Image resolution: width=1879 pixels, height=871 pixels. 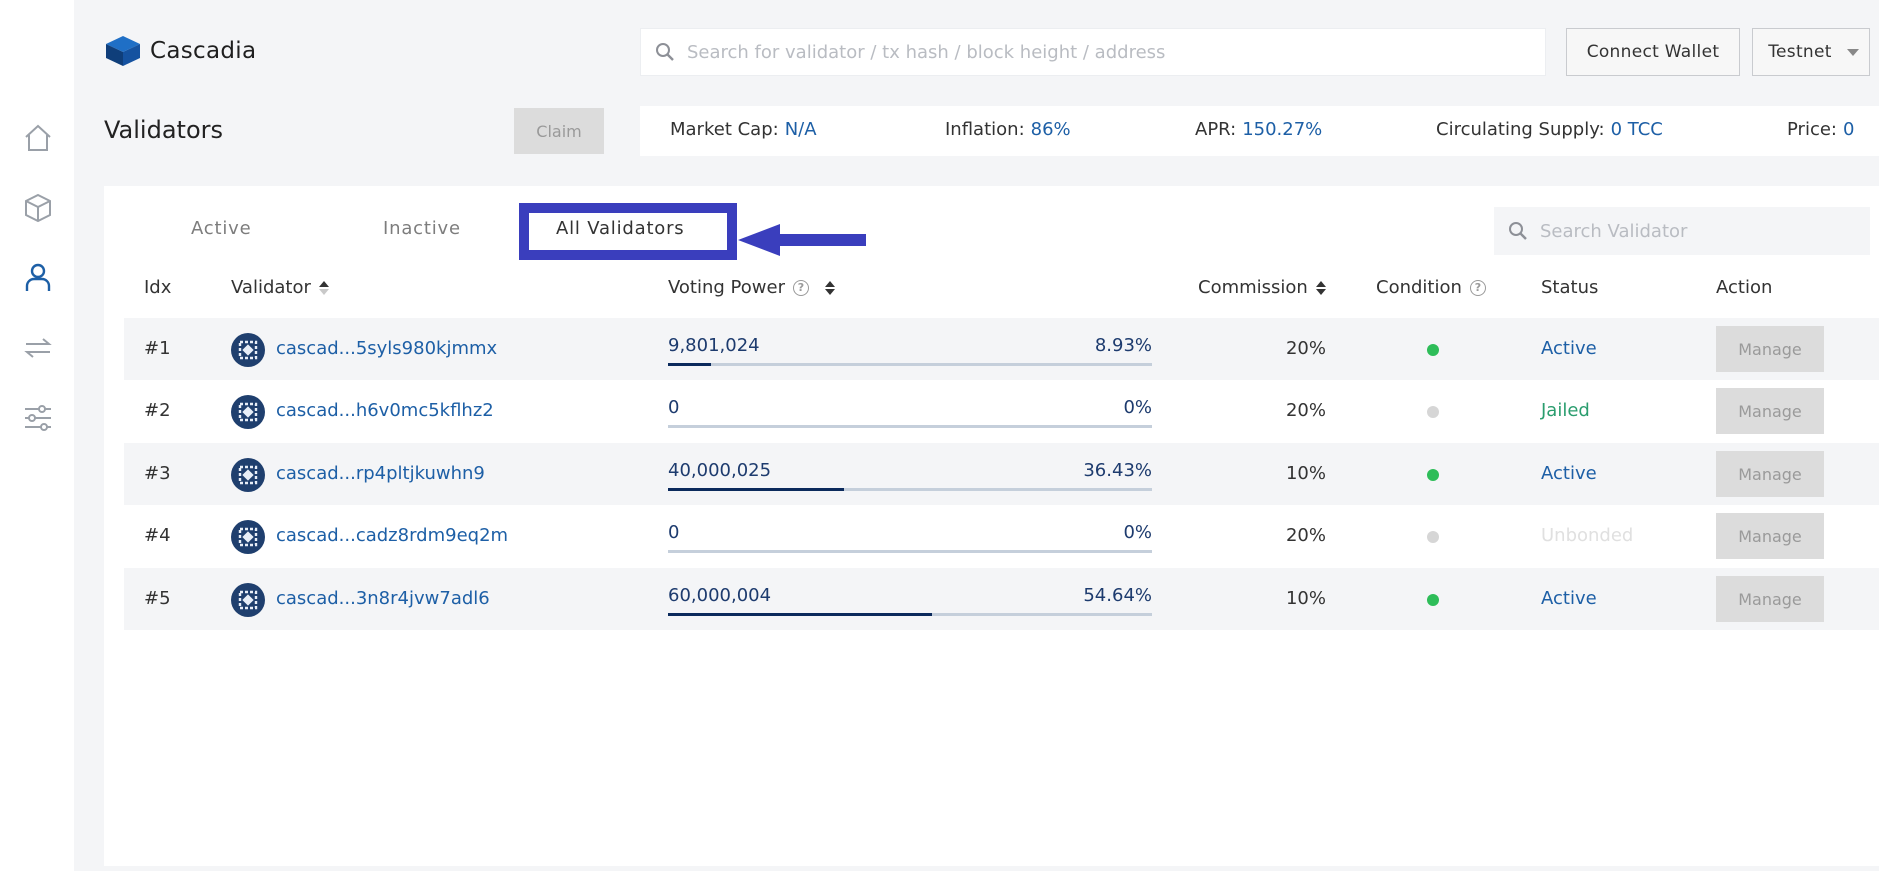 I want to click on voting-power-percent: 8.93%, so click(x=1123, y=345).